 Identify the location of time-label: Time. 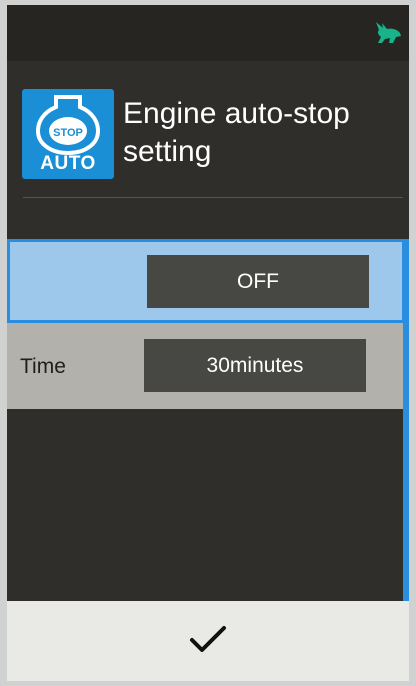
(43, 366).